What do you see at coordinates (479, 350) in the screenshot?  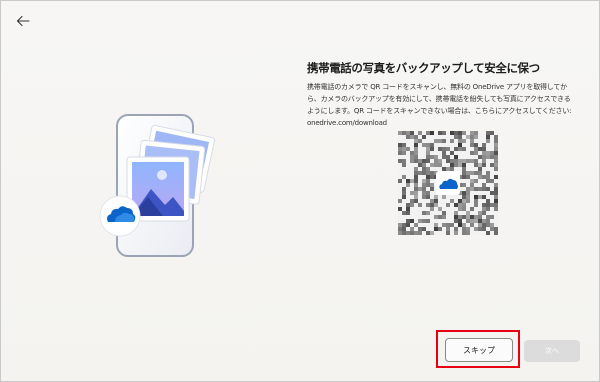 I see `skip-button: スキップ` at bounding box center [479, 350].